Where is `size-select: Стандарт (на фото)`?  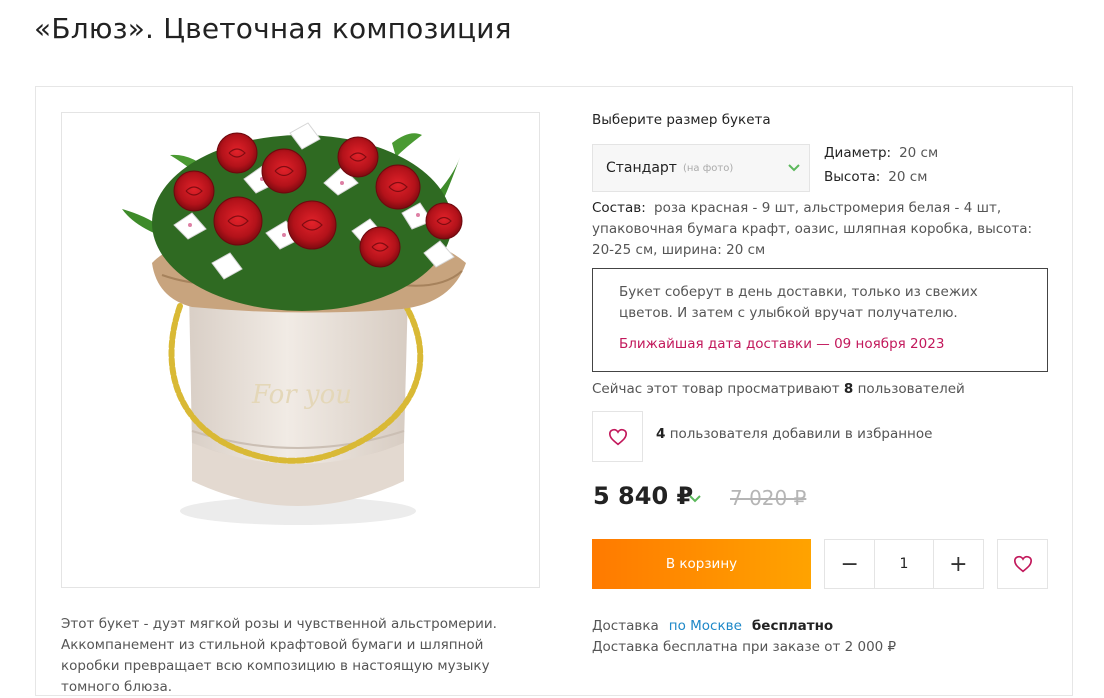 size-select: Стандарт (на фото) is located at coordinates (701, 168).